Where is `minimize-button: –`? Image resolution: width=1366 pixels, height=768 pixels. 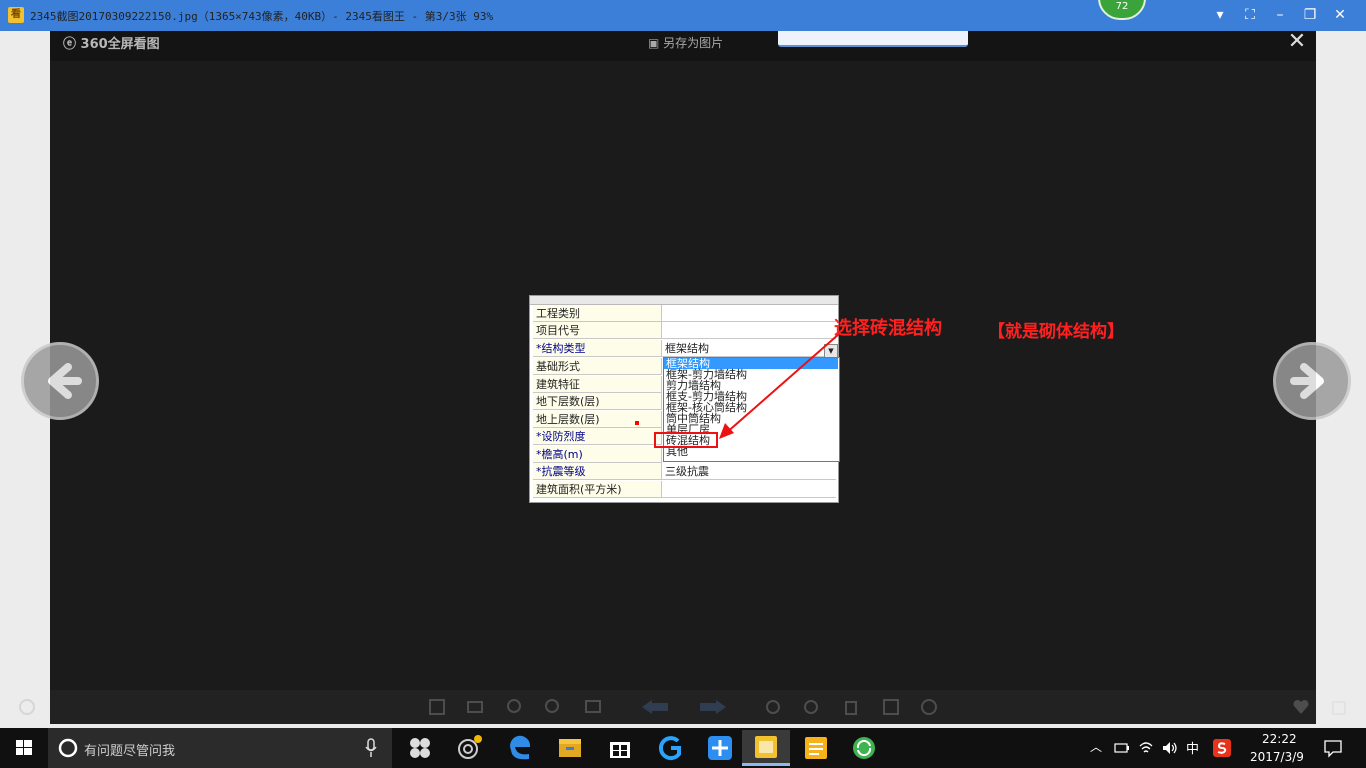 minimize-button: – is located at coordinates (1280, 15).